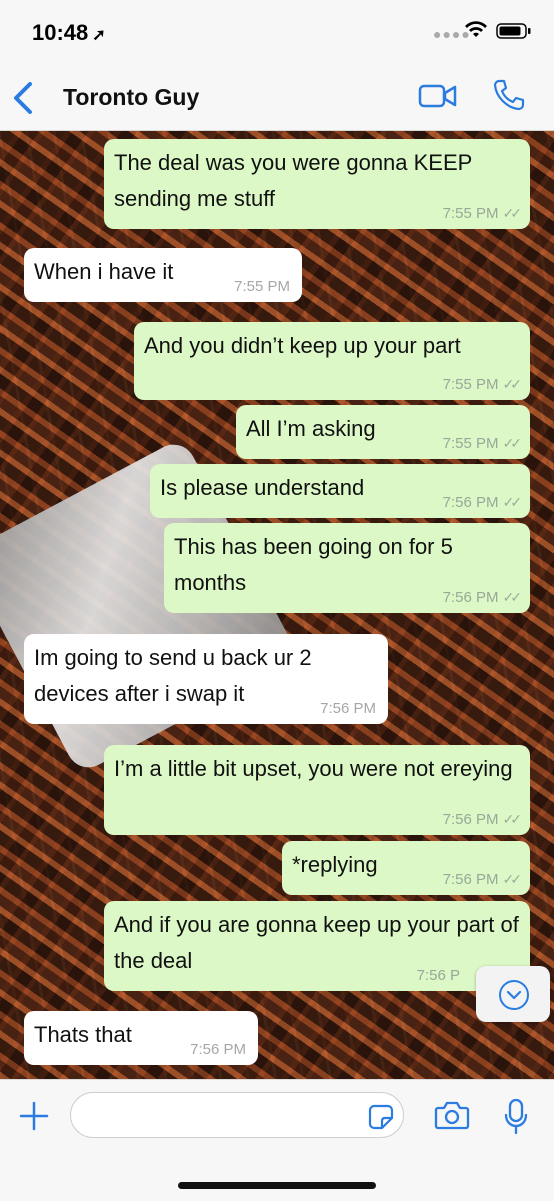 The image size is (554, 1201). What do you see at coordinates (163, 275) in the screenshot?
I see `message-incoming: When i have it 7:55 PM` at bounding box center [163, 275].